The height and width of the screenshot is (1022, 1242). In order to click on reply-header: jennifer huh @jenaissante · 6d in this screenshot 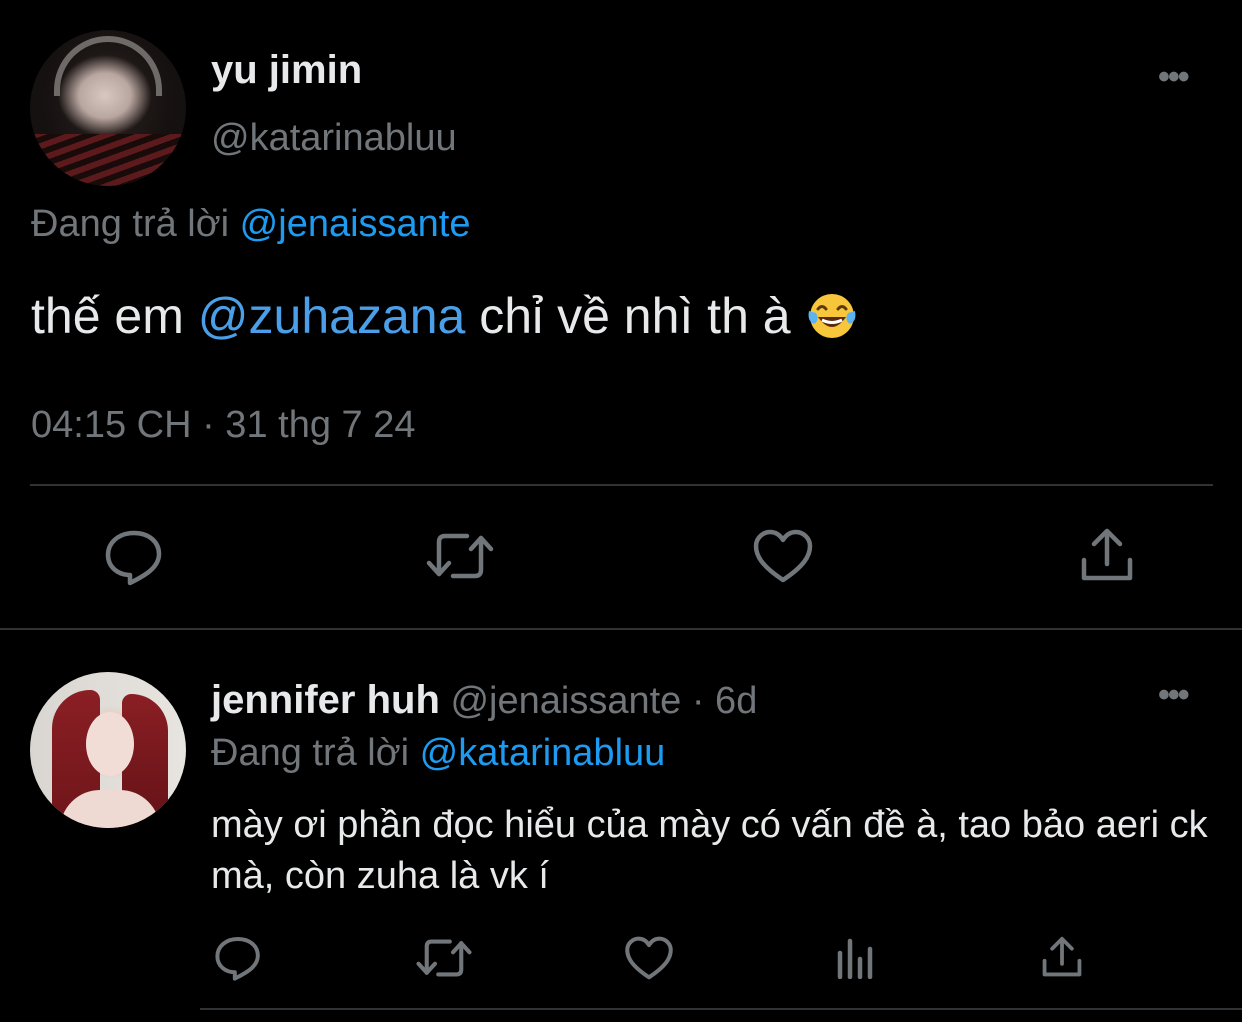, I will do `click(484, 700)`.